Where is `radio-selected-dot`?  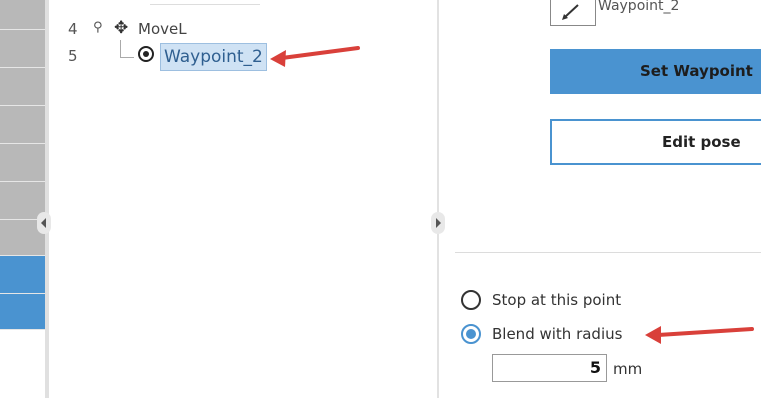 radio-selected-dot is located at coordinates (471, 334).